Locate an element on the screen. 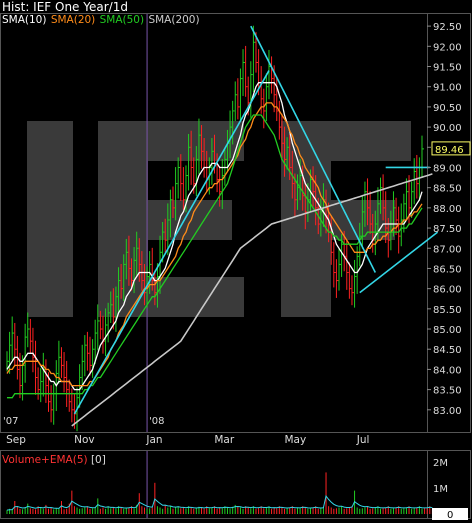  watermark-letter-i is located at coordinates (50, 219).